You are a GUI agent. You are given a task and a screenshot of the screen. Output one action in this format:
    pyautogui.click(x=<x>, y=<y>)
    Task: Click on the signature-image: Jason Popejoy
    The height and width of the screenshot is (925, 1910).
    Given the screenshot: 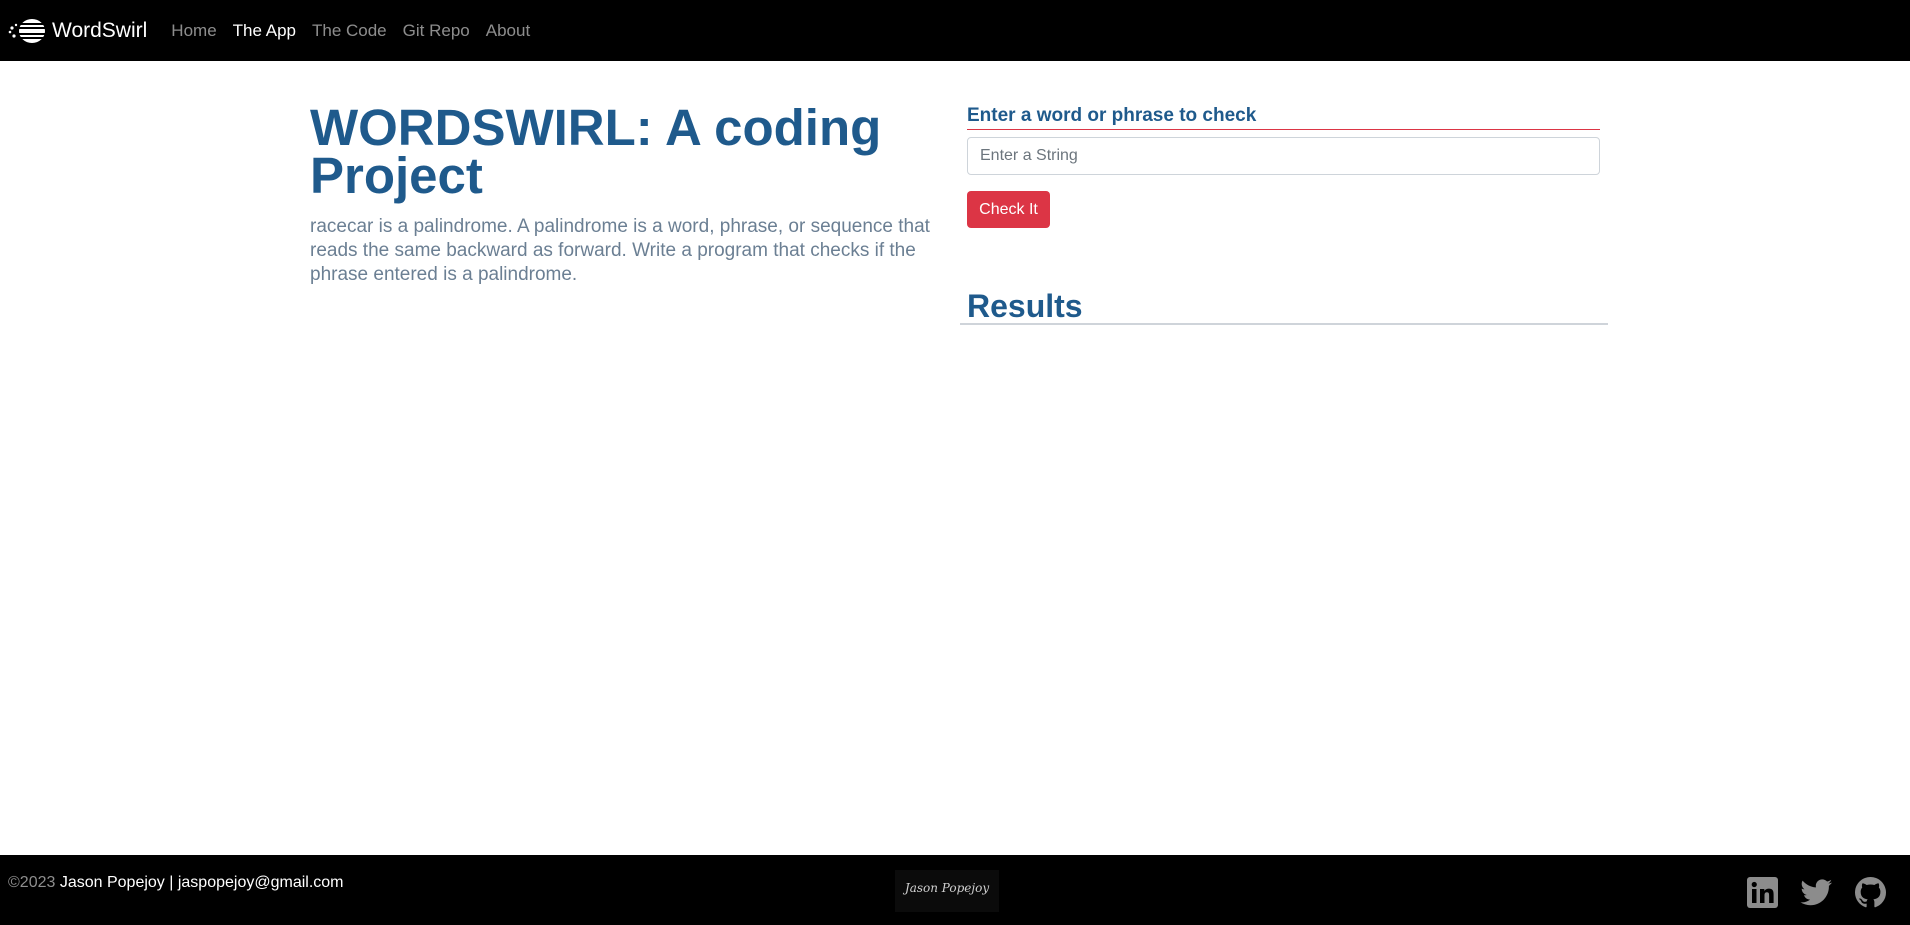 What is the action you would take?
    pyautogui.click(x=947, y=891)
    